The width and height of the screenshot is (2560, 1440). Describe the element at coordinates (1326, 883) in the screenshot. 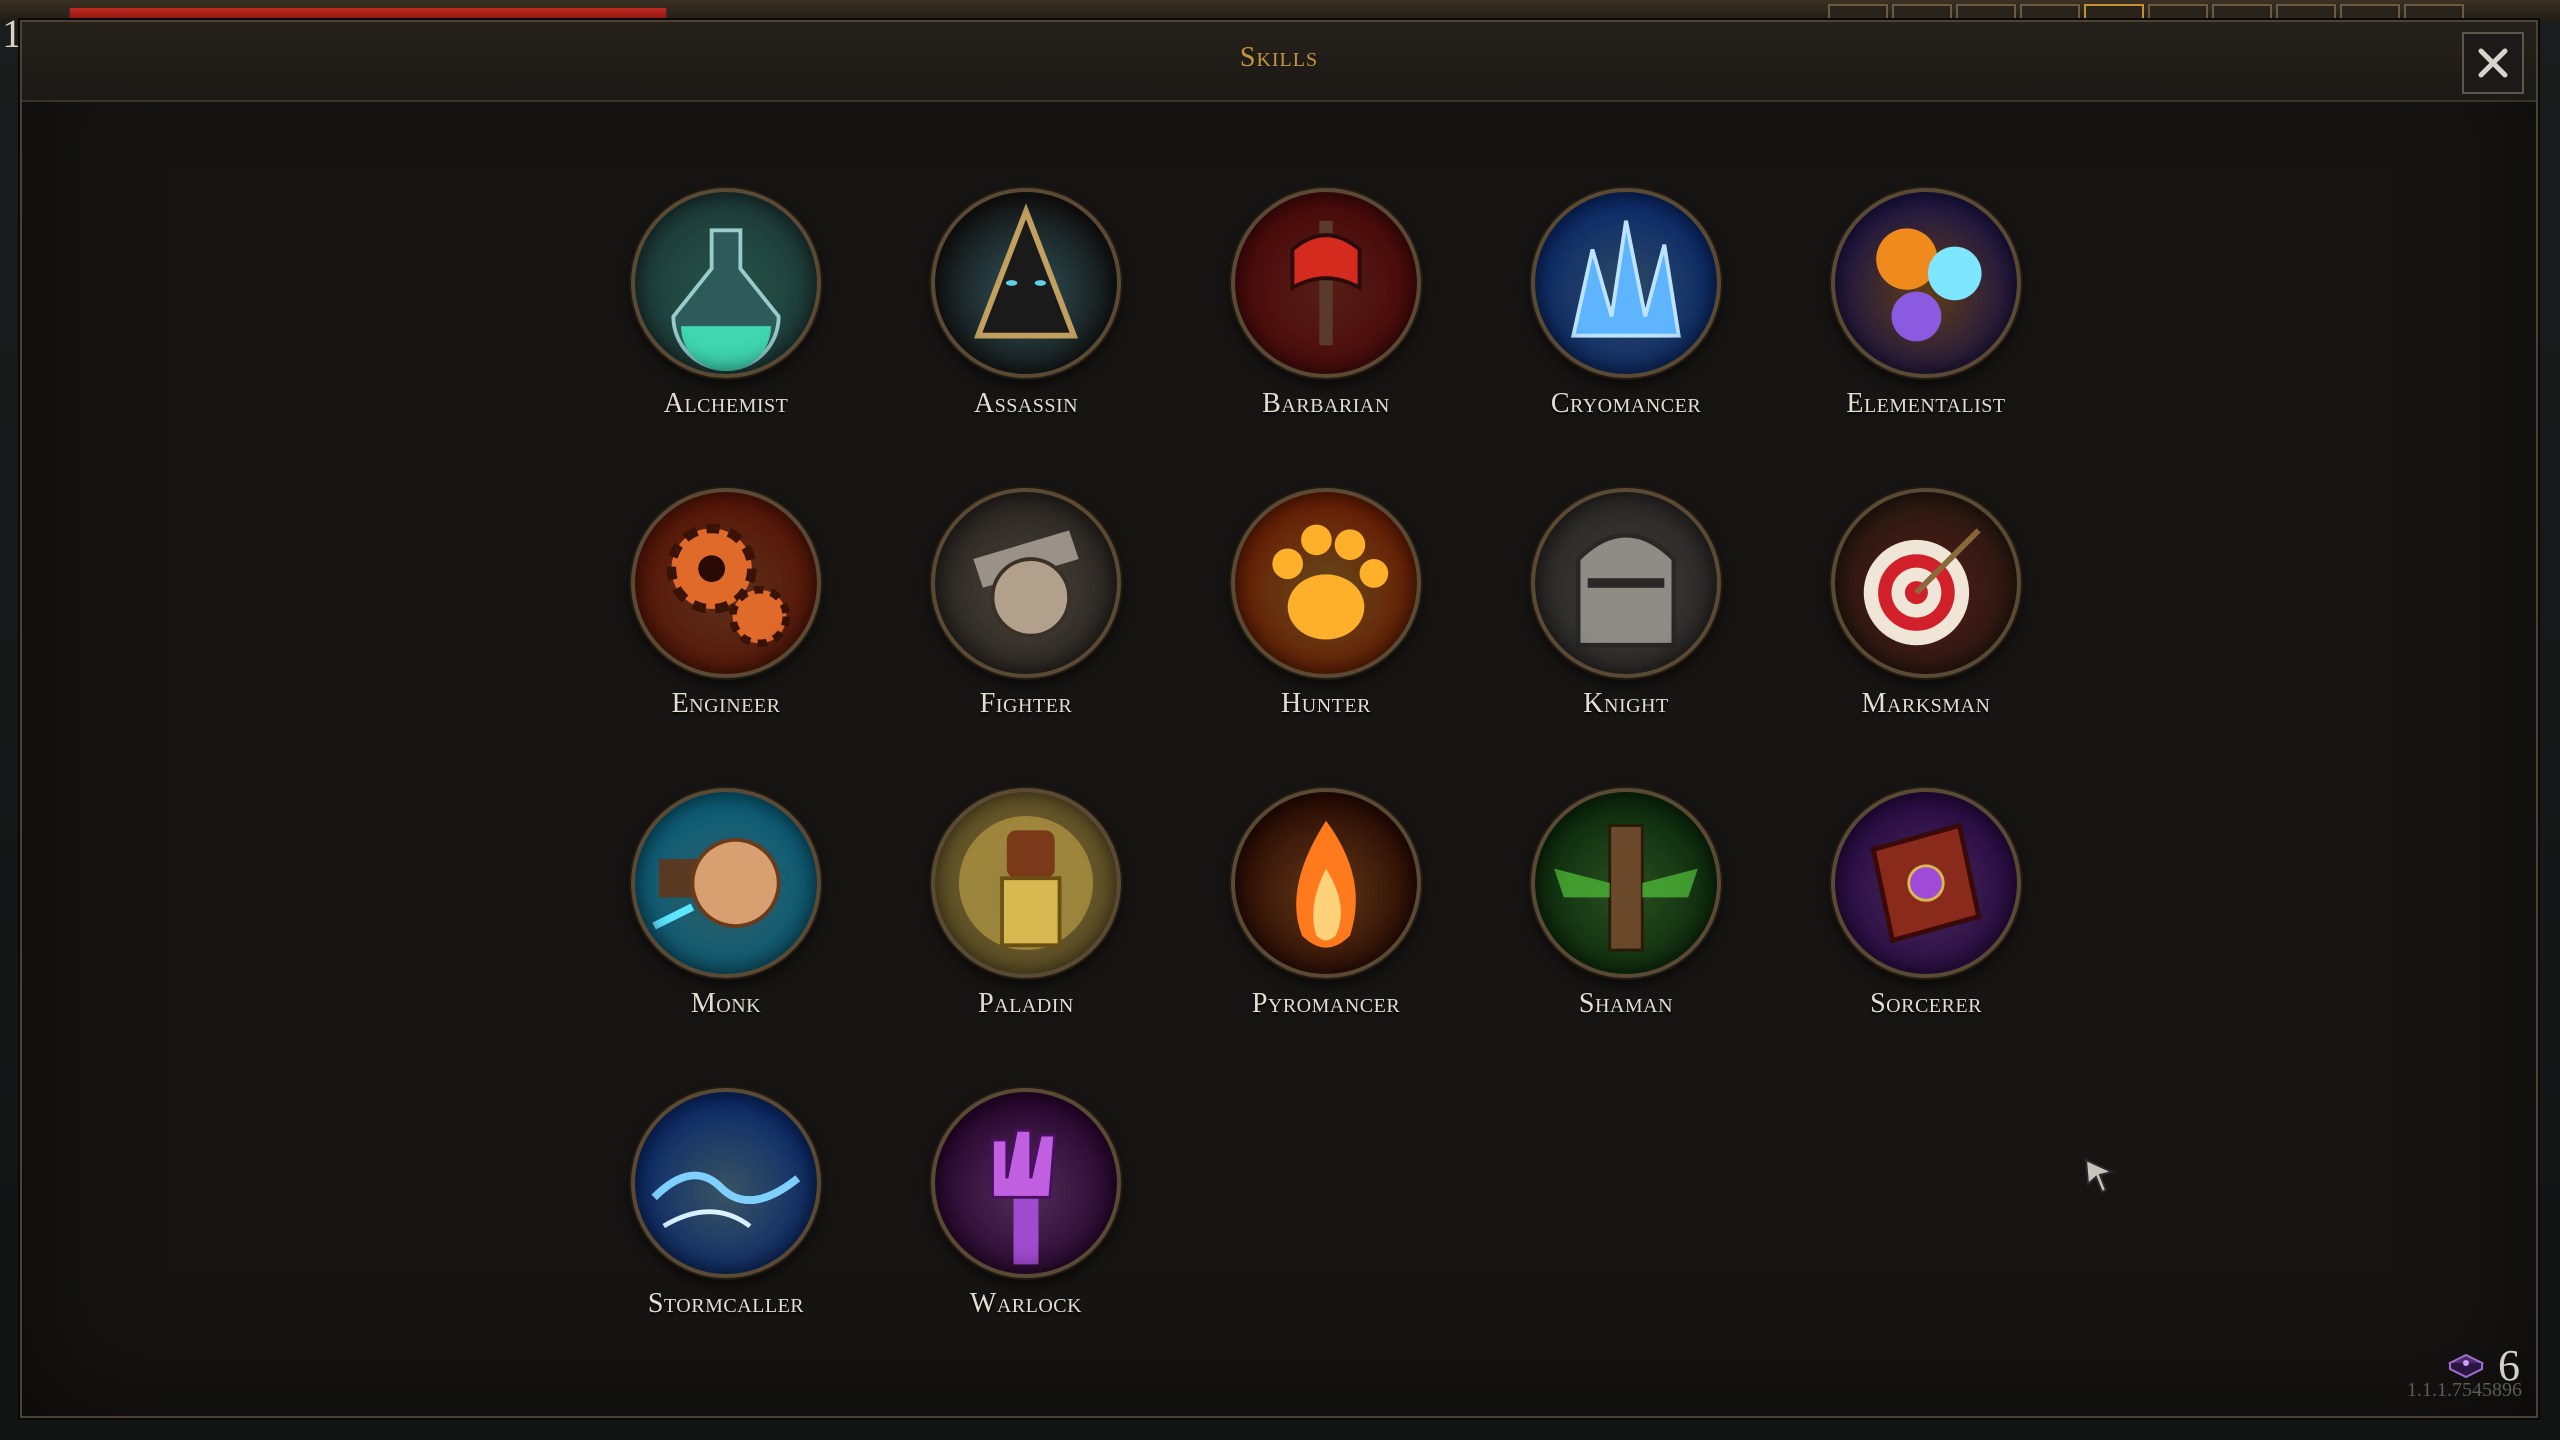

I see `flame-icon` at that location.